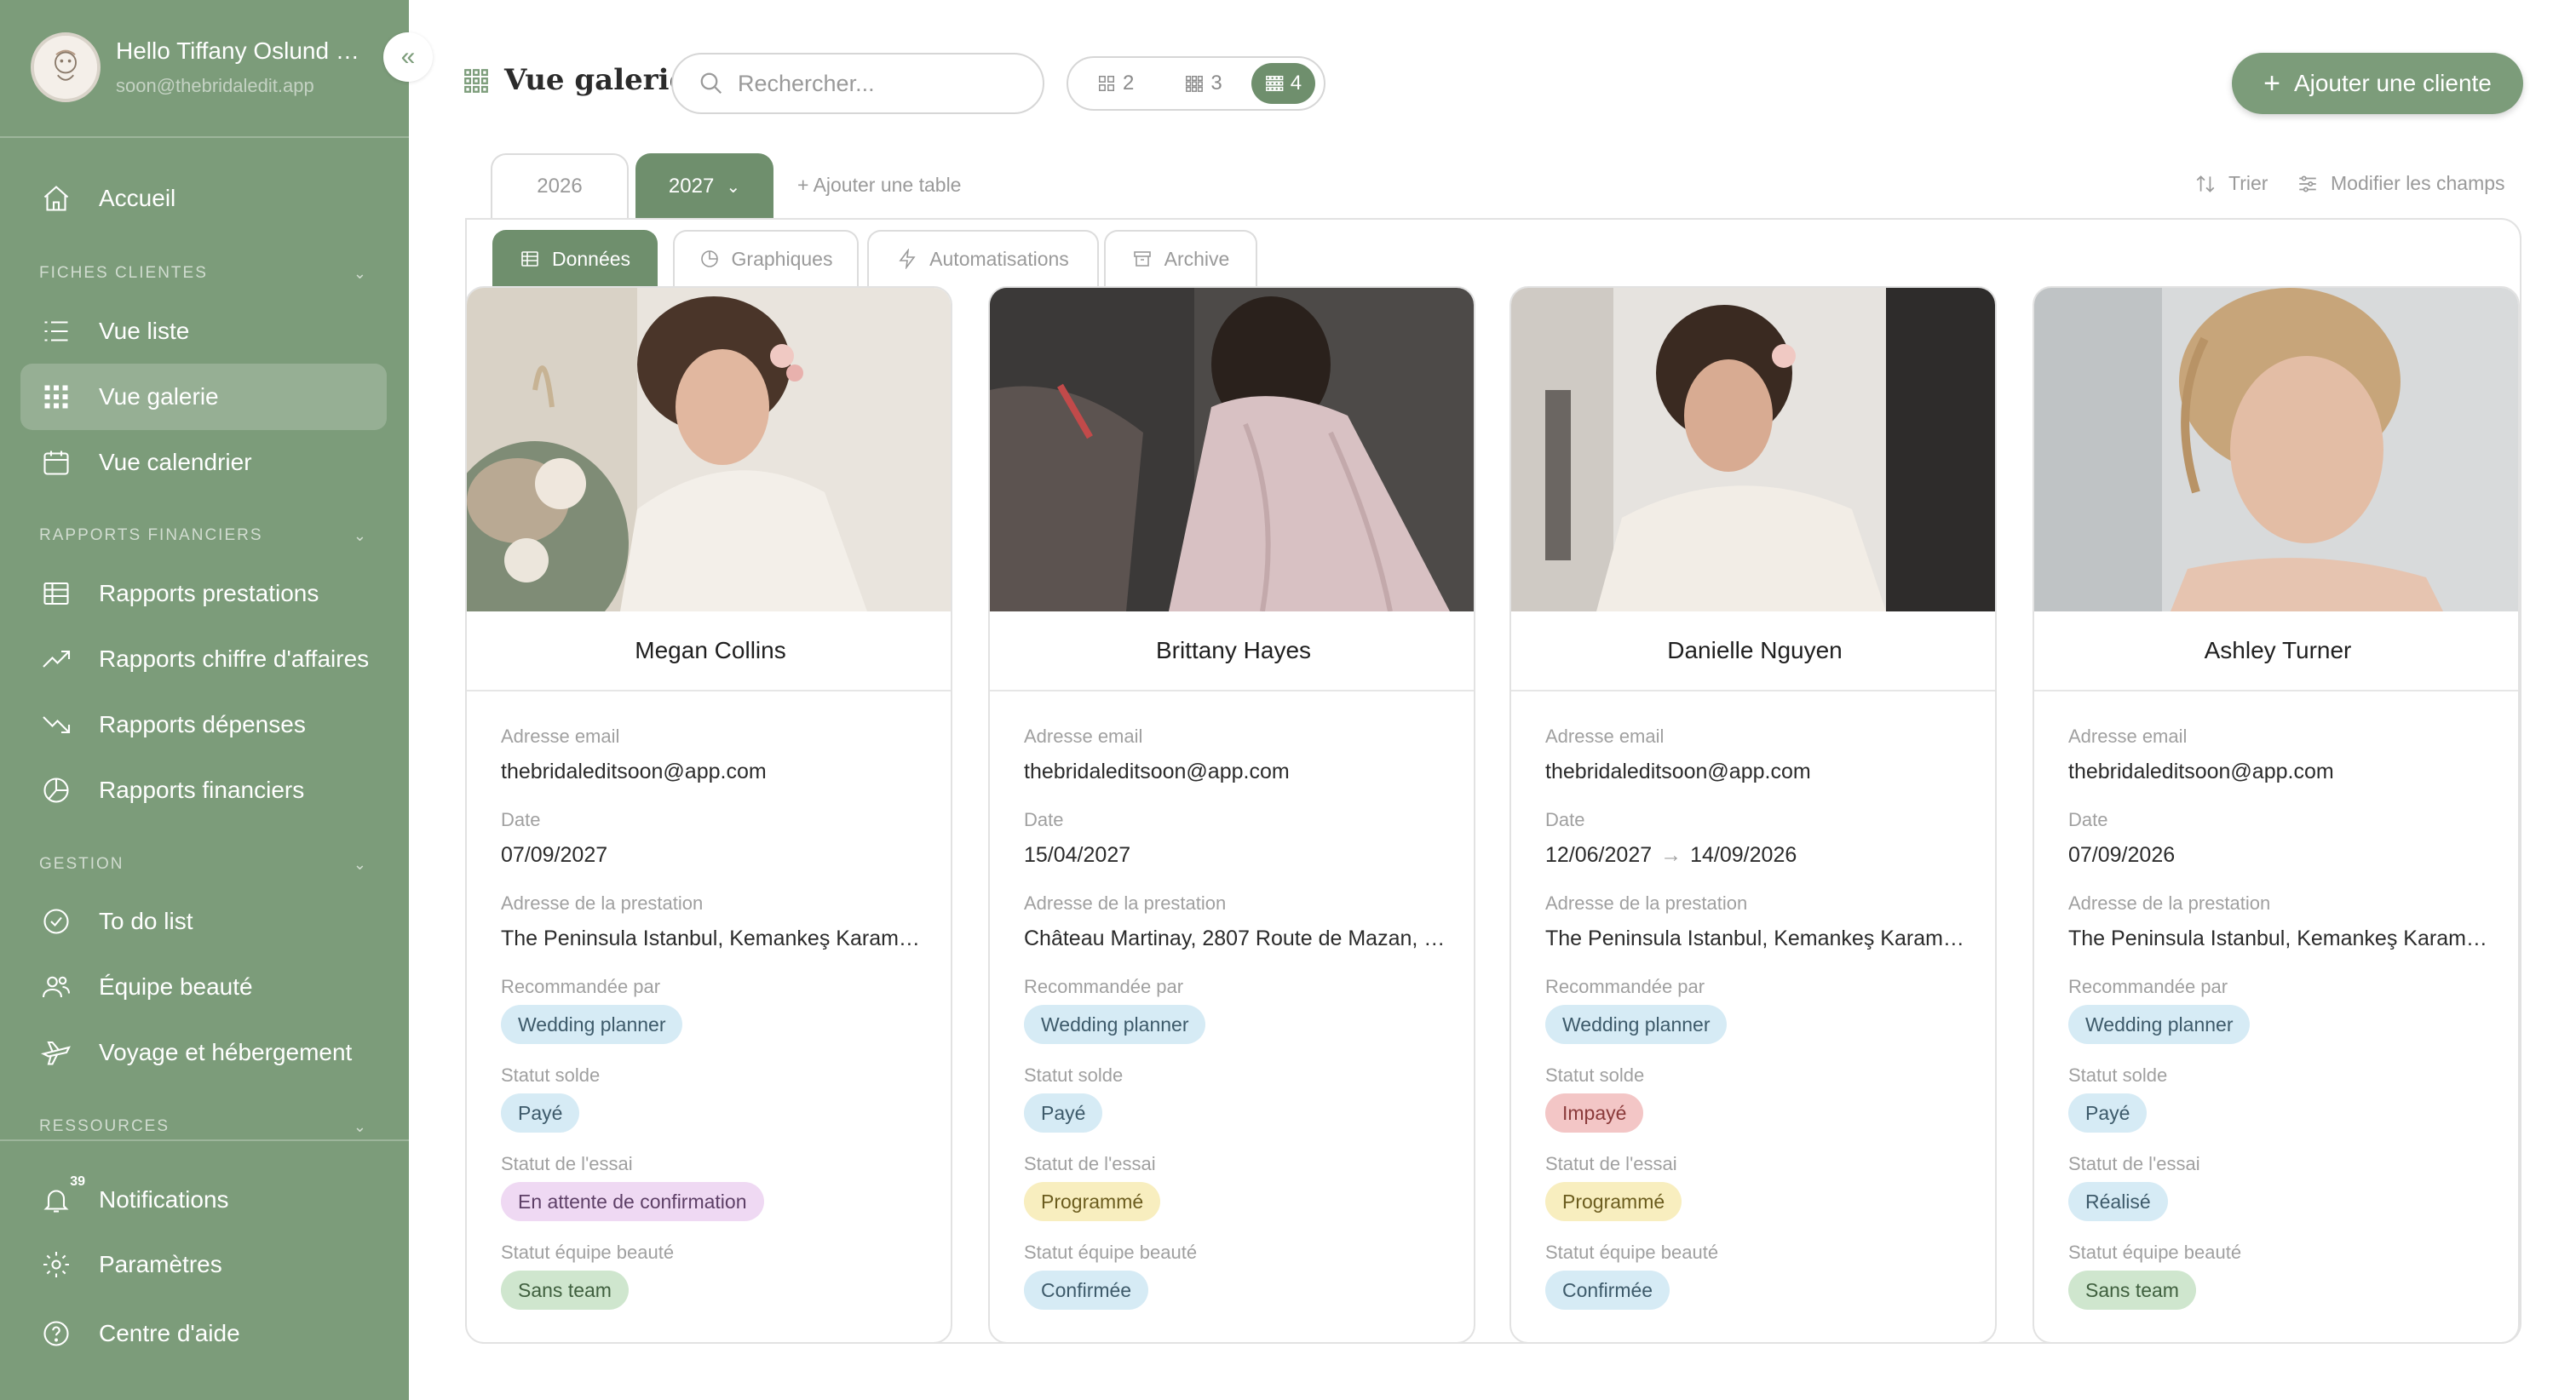 The height and width of the screenshot is (1400, 2576). Describe the element at coordinates (2307, 183) in the screenshot. I see `sliders-icon` at that location.